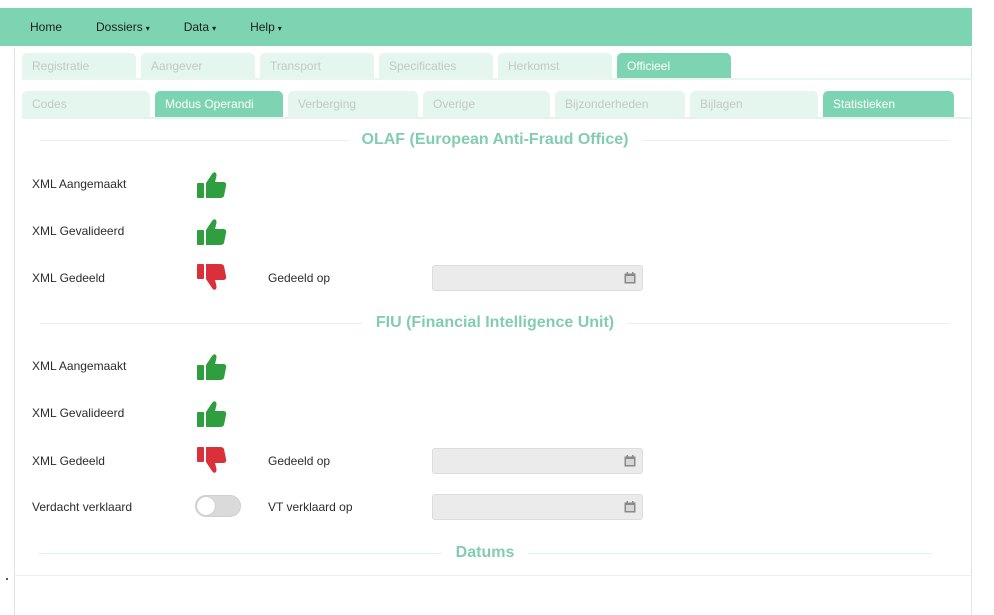  Describe the element at coordinates (754, 104) in the screenshot. I see `tab-bijlagen: Bijlagen` at that location.